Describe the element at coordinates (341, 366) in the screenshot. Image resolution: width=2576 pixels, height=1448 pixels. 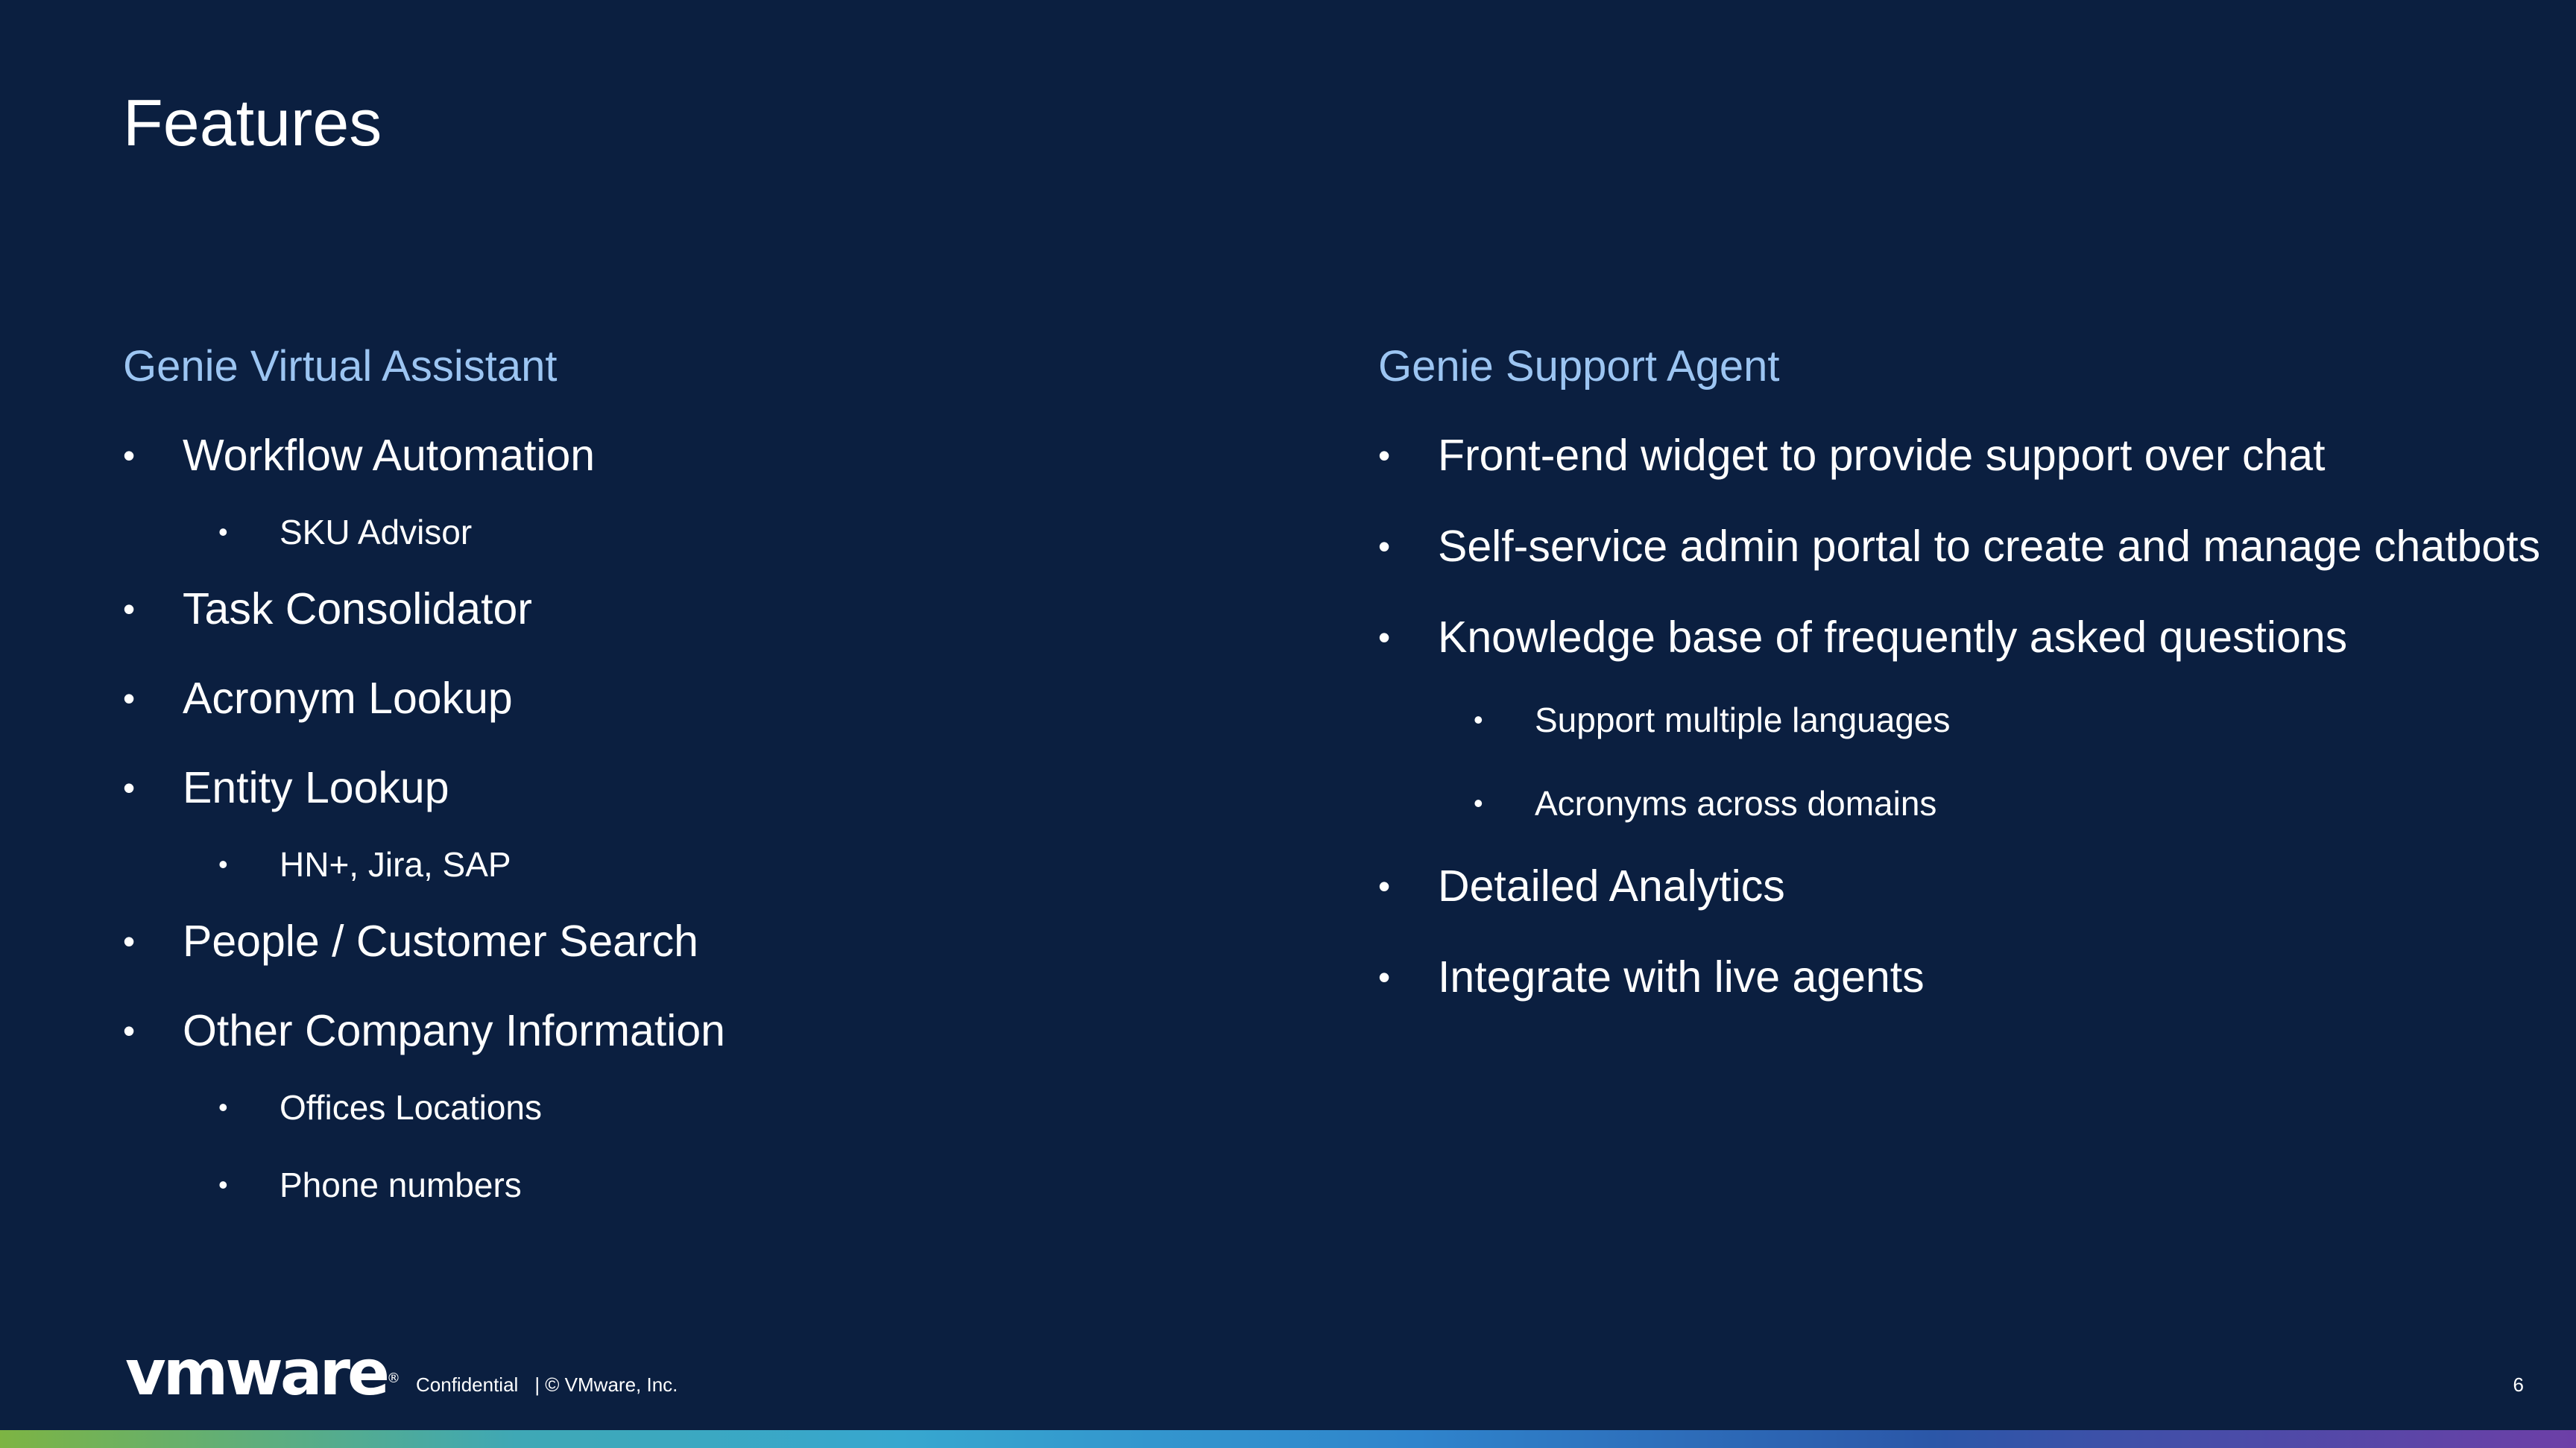
I see `left-column-heading: Genie Virtual Assistant` at that location.